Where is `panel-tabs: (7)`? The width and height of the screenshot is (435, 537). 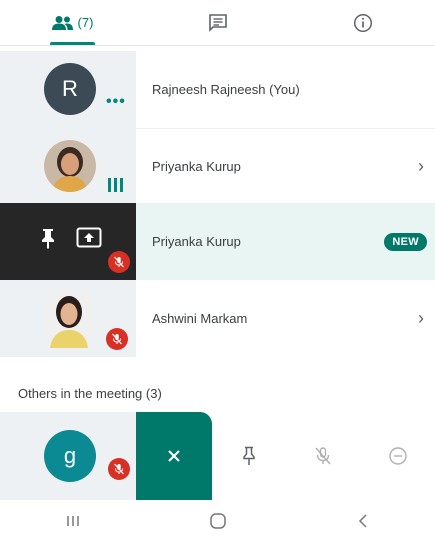 panel-tabs: (7) is located at coordinates (217, 23).